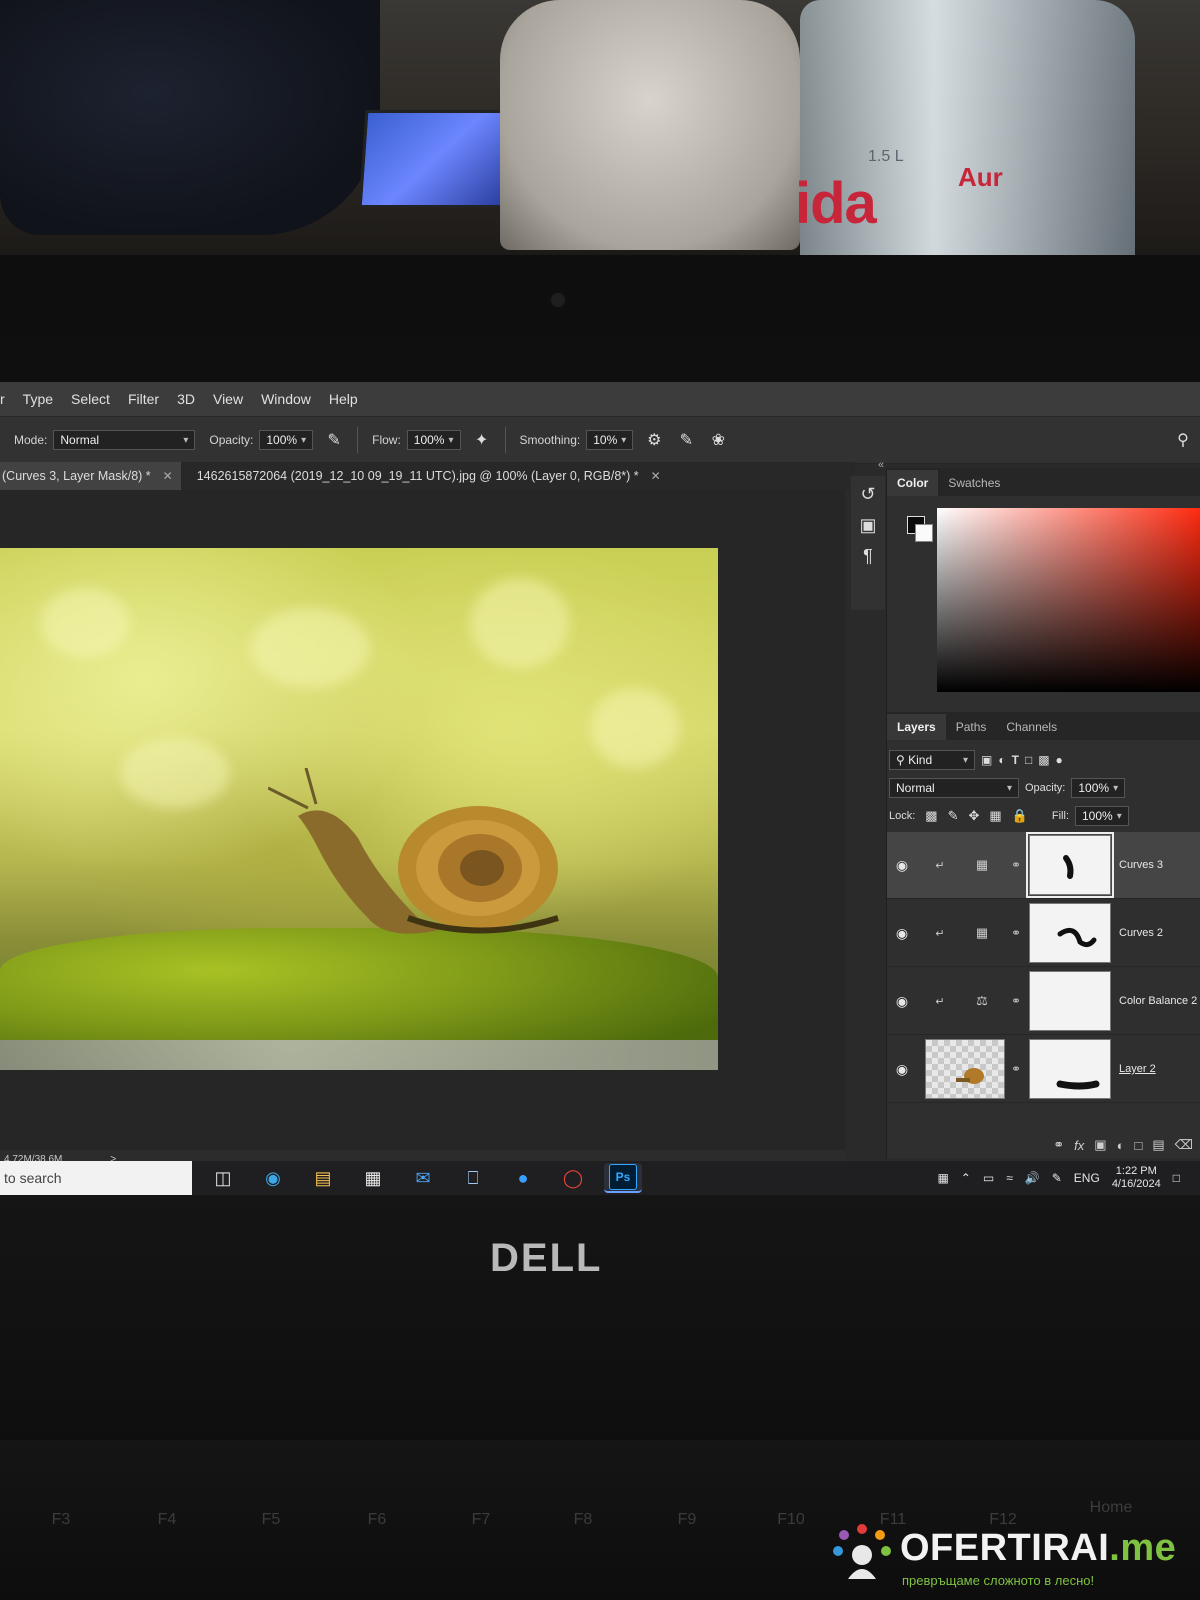 The image size is (1200, 1600). What do you see at coordinates (932, 760) in the screenshot?
I see `layer-kind-filter: ⚲ Kind ▾` at bounding box center [932, 760].